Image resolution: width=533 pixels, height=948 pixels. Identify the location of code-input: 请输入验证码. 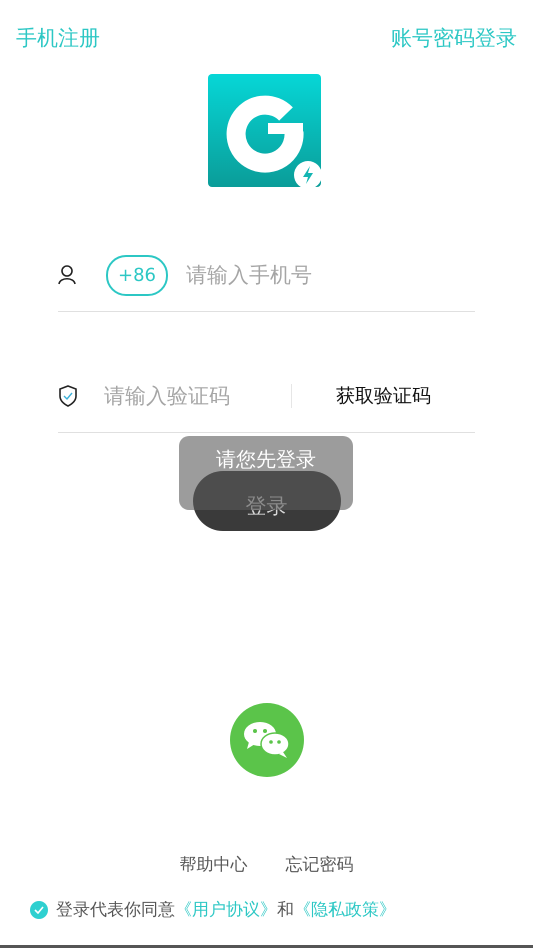
(192, 396).